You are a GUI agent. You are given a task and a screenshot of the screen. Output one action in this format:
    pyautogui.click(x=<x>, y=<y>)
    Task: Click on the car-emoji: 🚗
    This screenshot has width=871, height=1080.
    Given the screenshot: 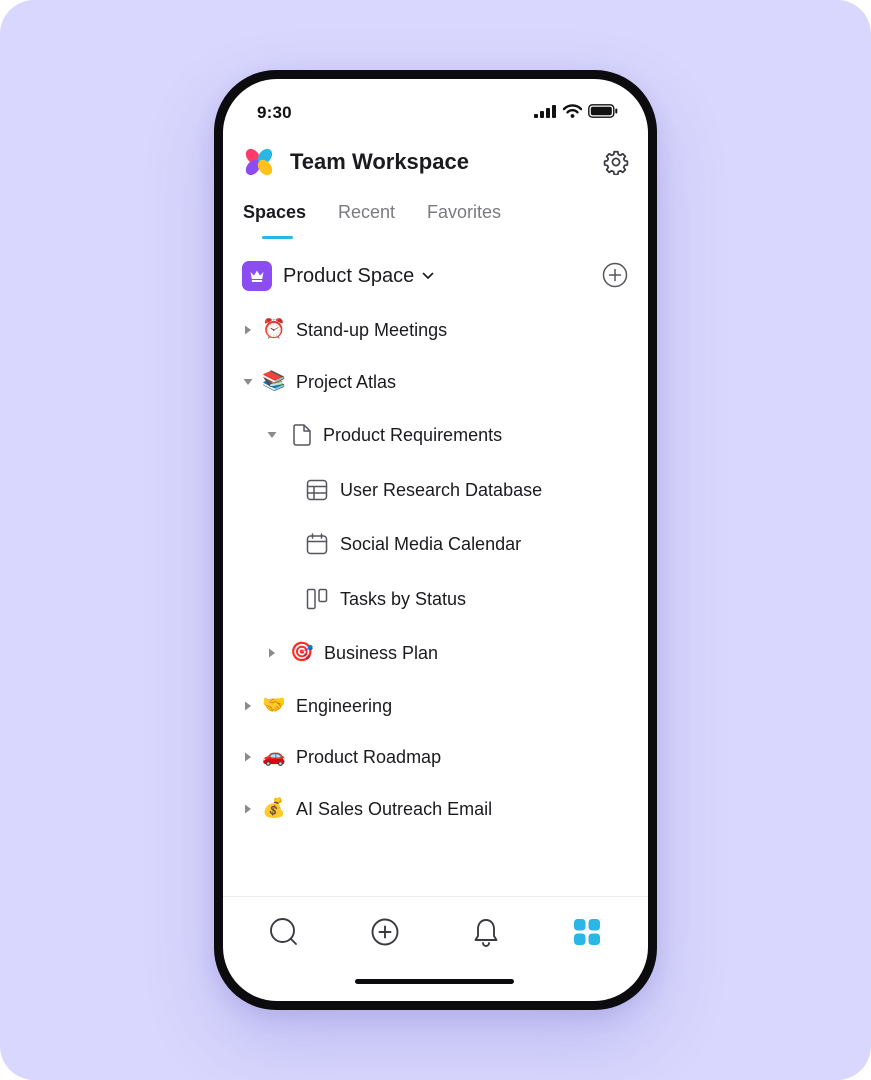 What is the action you would take?
    pyautogui.click(x=274, y=756)
    